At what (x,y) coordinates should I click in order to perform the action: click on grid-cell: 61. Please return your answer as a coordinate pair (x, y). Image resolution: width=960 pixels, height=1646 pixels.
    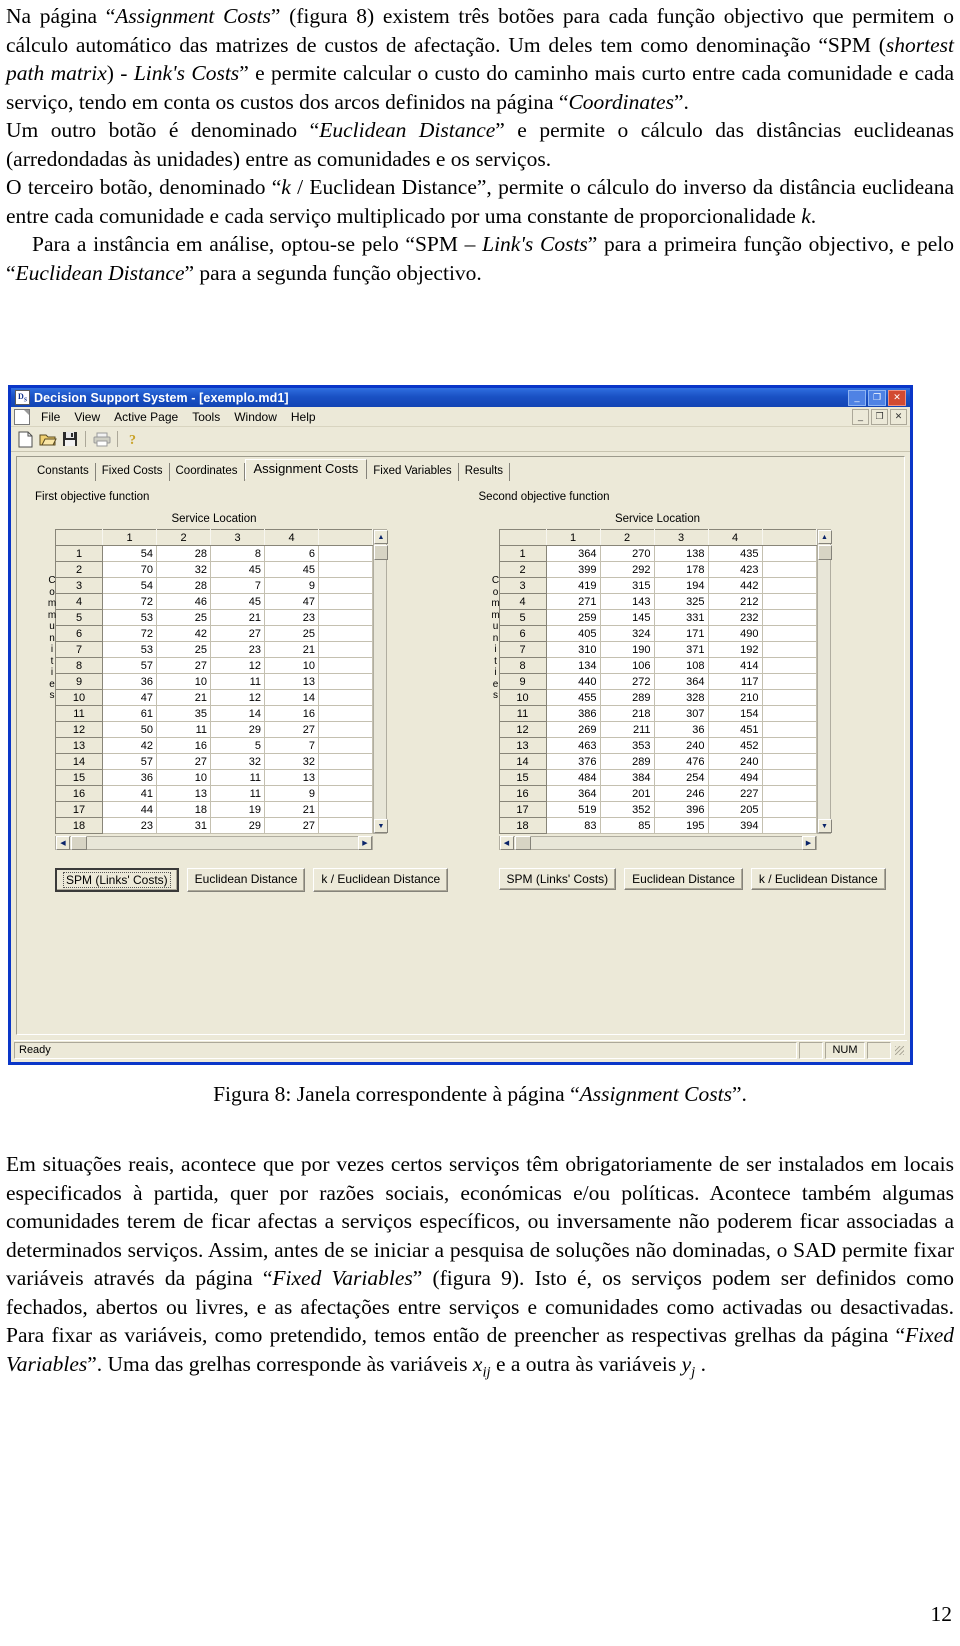
    Looking at the image, I should click on (129, 713).